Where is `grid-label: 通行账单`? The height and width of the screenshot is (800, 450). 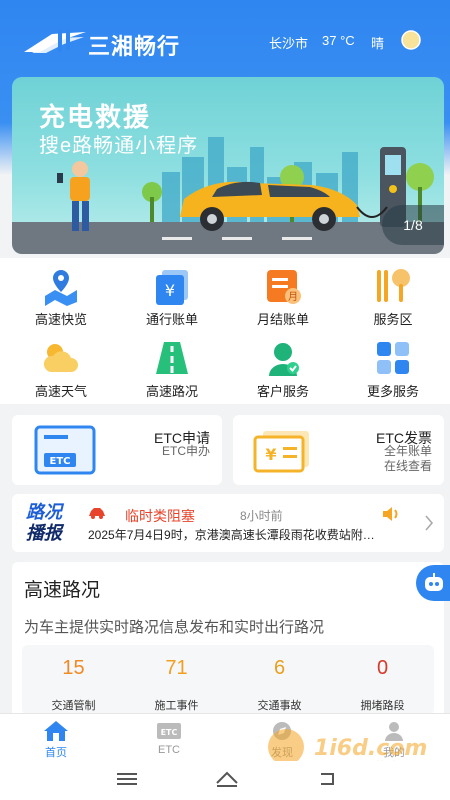 grid-label: 通行账单 is located at coordinates (171, 319).